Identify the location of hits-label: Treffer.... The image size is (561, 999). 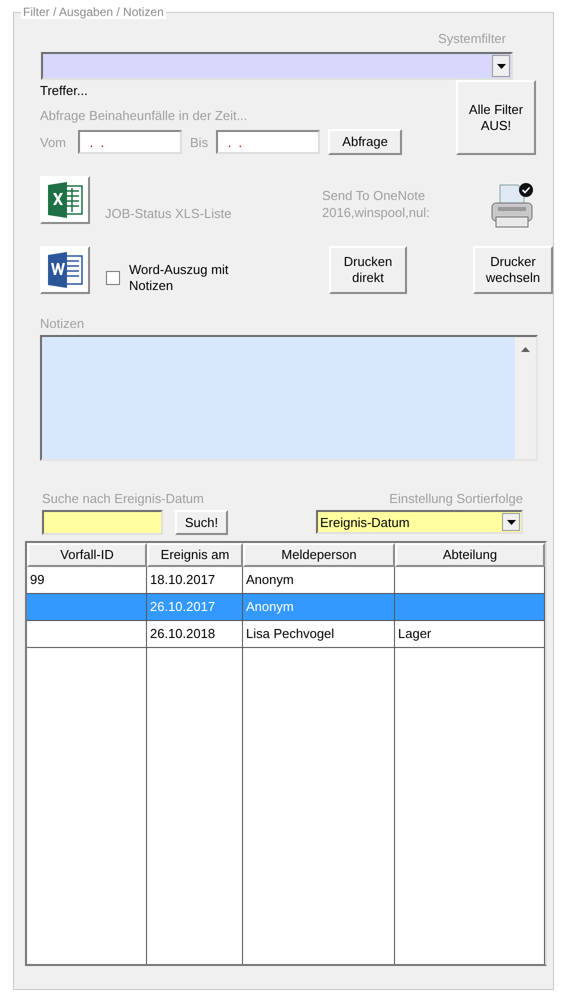
(64, 90).